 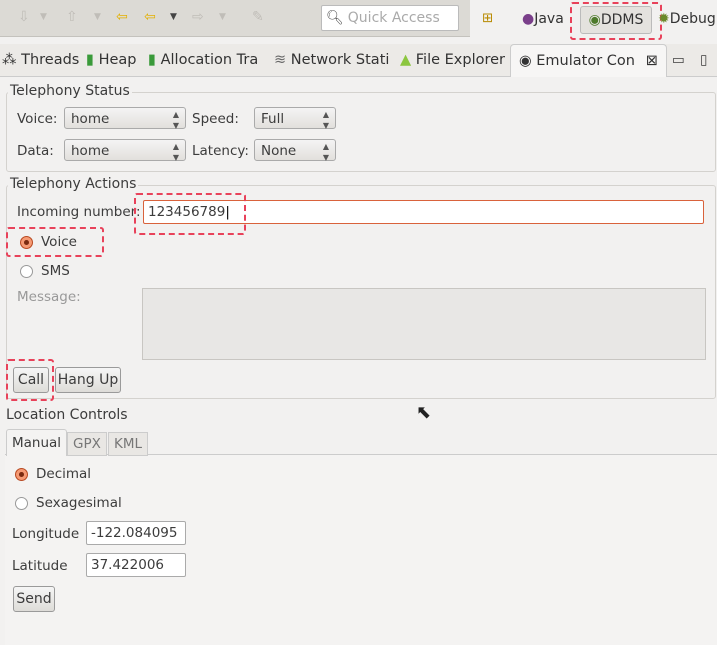 I want to click on perspective-java: ●Java, so click(x=543, y=19).